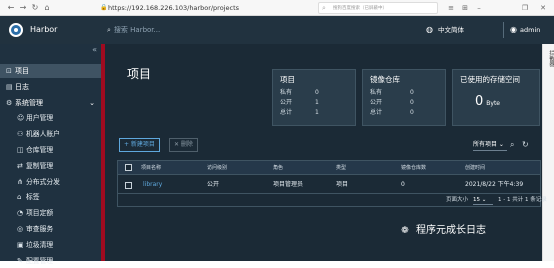  I want to click on user-icon: ◉, so click(513, 30).